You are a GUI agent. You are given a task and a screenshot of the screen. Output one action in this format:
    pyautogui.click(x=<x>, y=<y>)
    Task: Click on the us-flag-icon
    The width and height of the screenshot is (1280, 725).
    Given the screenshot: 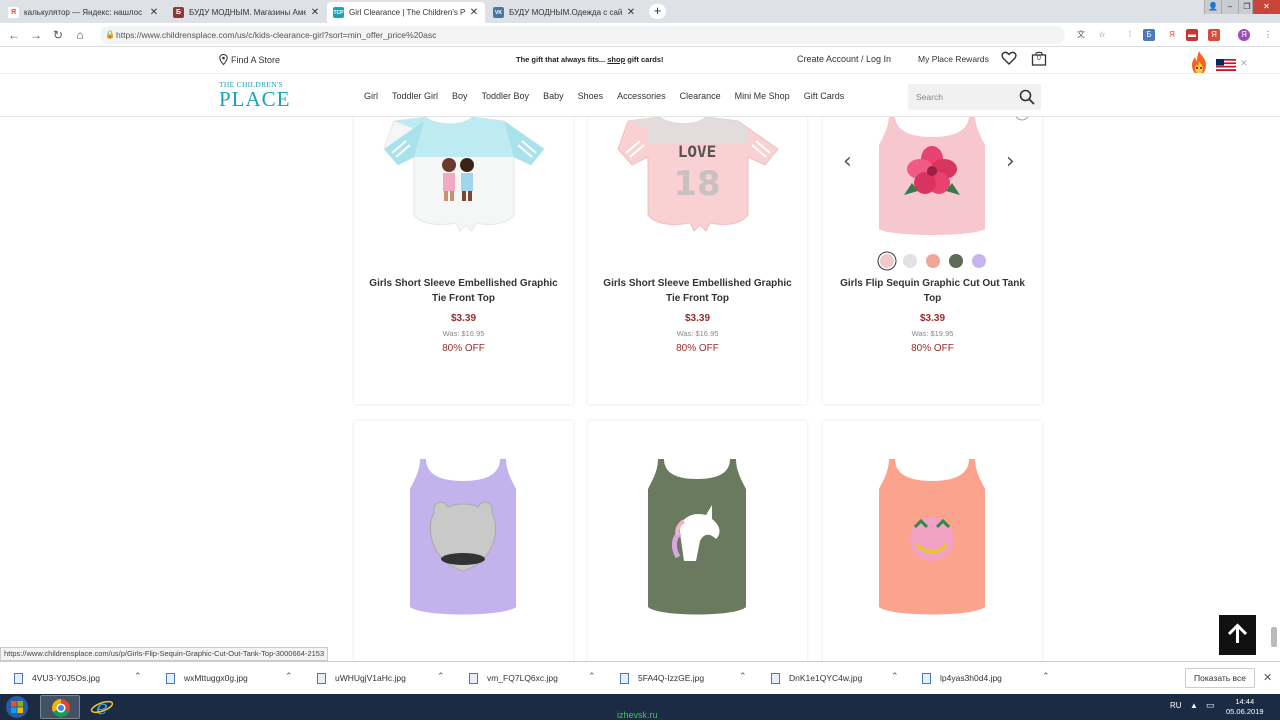 What is the action you would take?
    pyautogui.click(x=1226, y=65)
    